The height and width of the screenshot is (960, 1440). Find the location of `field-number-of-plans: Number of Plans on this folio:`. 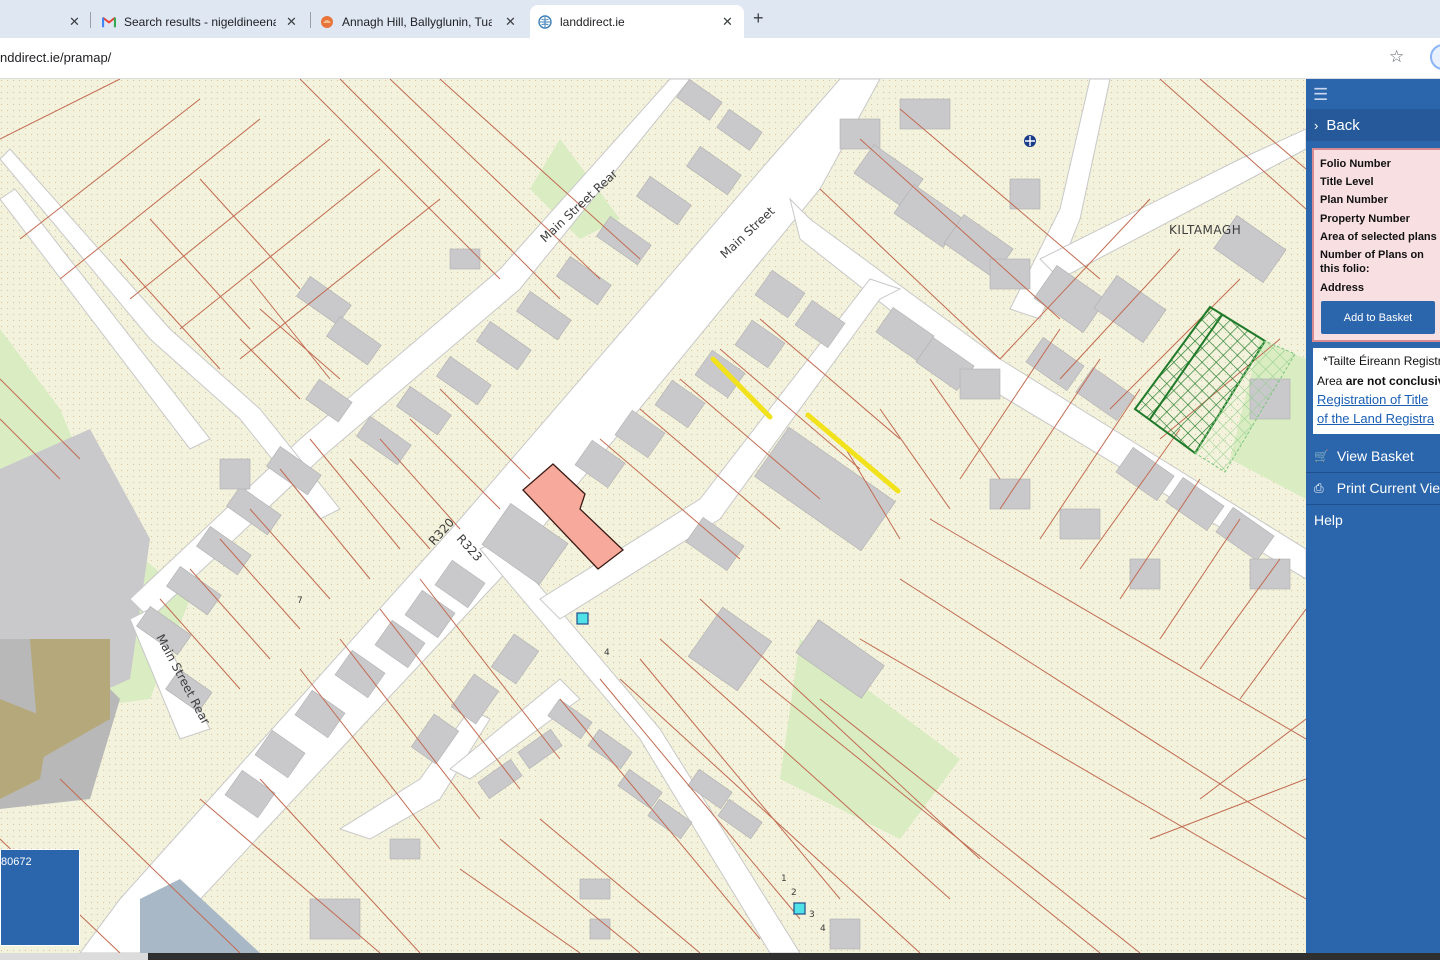

field-number-of-plans: Number of Plans on this folio: is located at coordinates (1372, 262).